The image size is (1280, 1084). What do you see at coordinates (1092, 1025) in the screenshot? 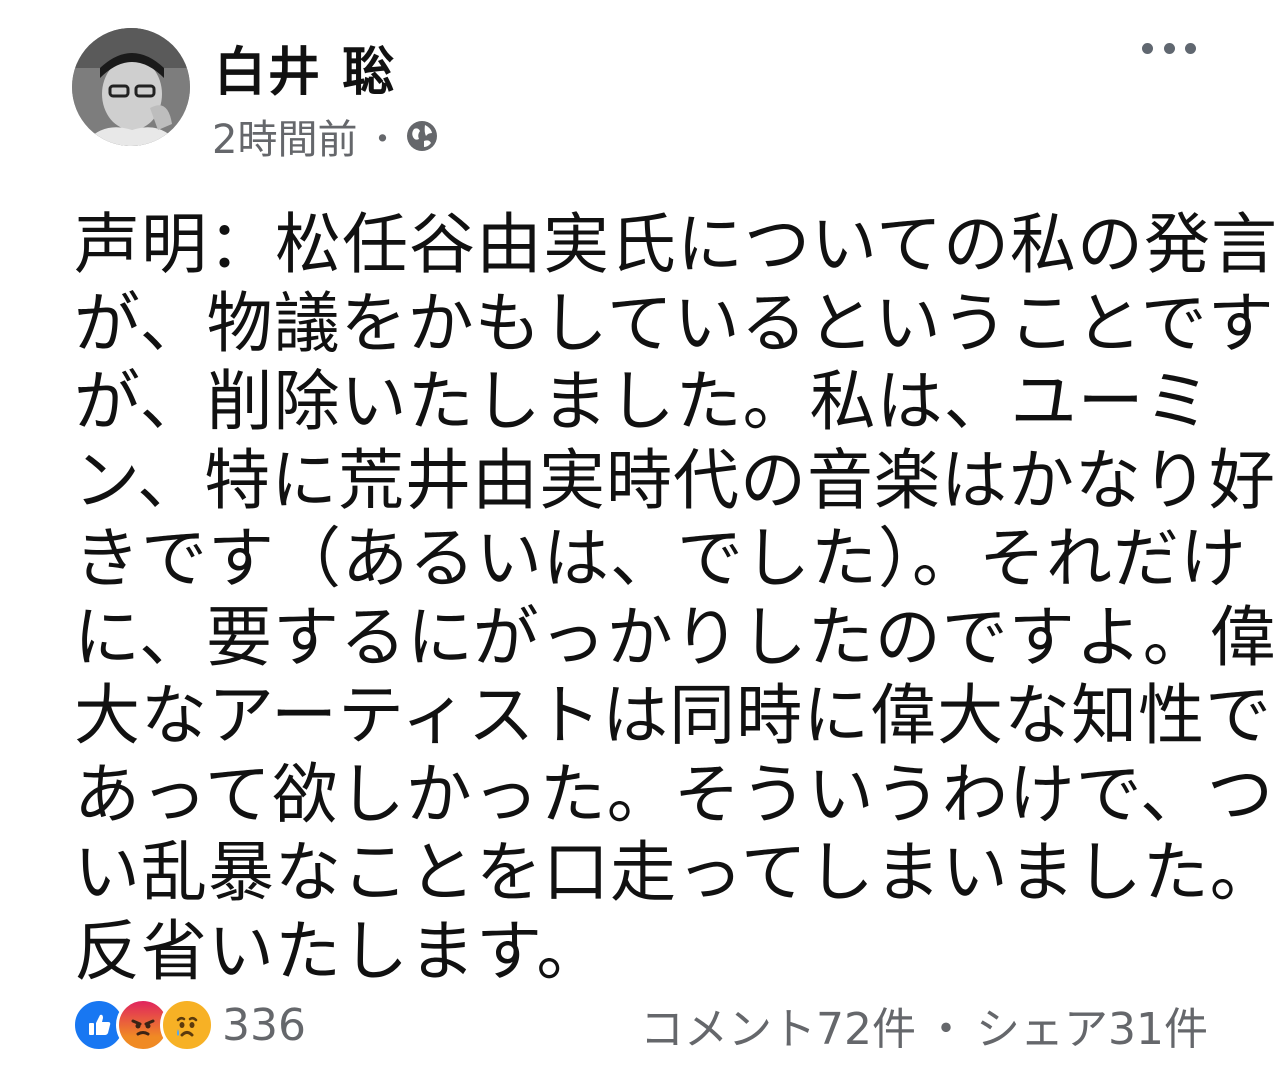
I see `shares-link: シェア31件` at bounding box center [1092, 1025].